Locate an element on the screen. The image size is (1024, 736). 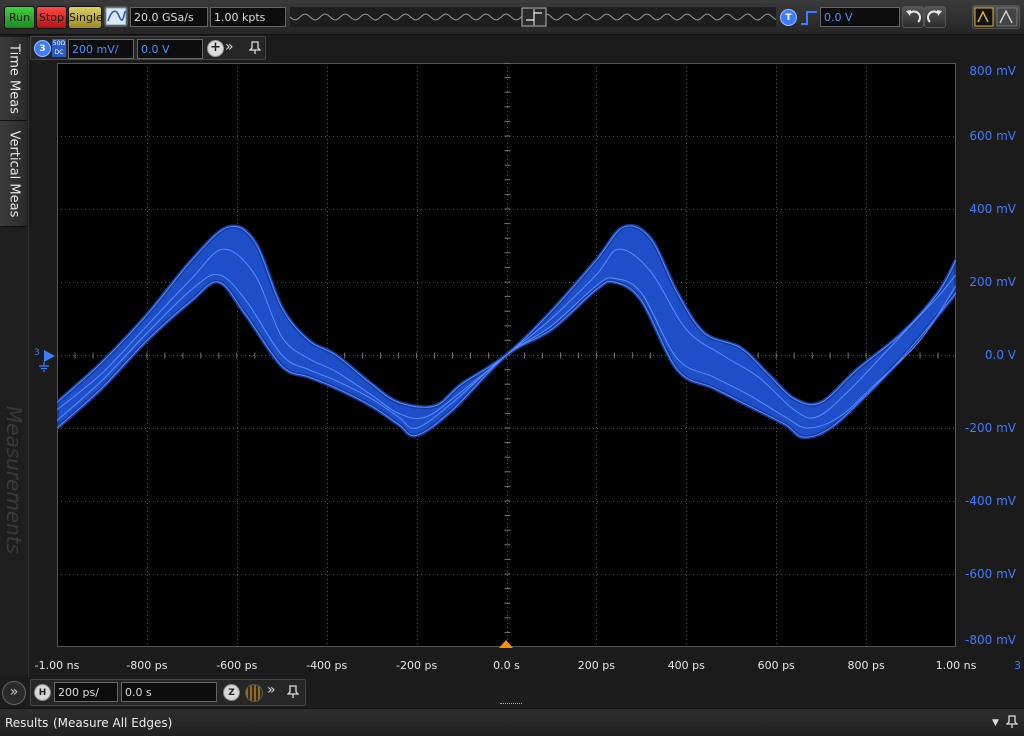
trigger-edge-icon is located at coordinates (809, 18).